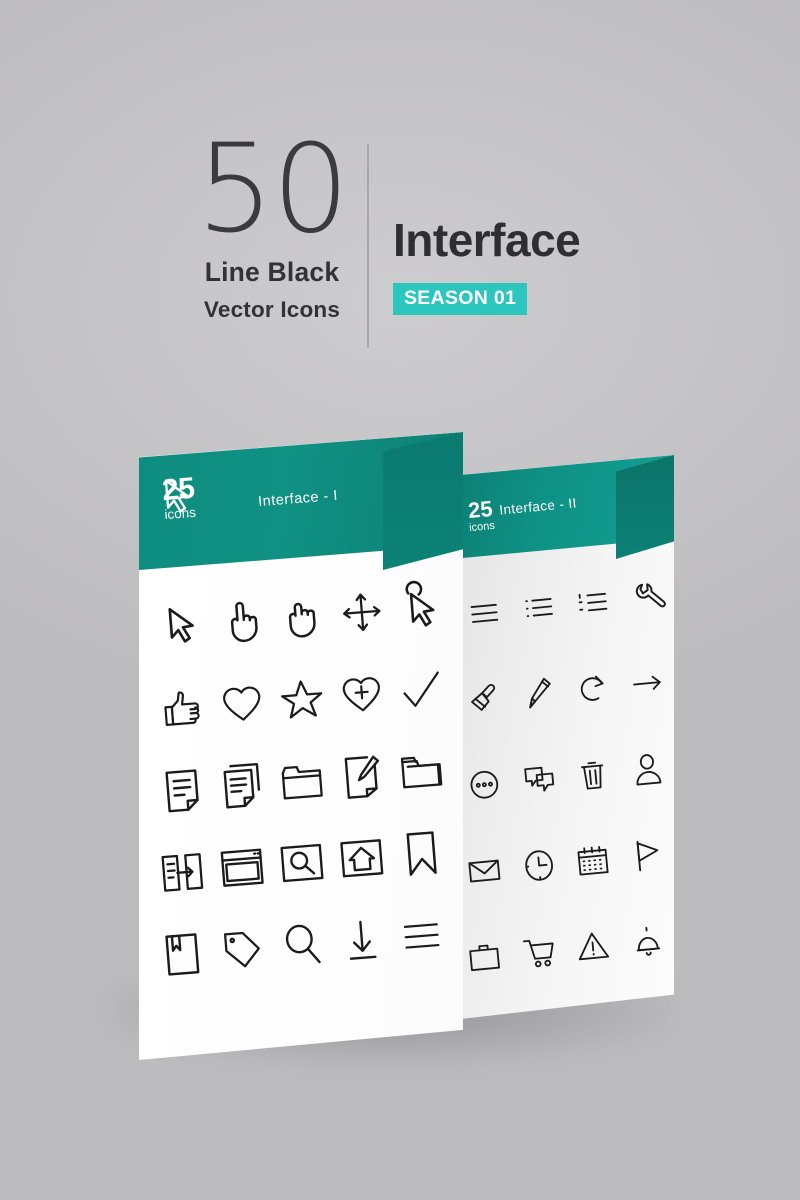 Image resolution: width=800 pixels, height=1200 pixels. Describe the element at coordinates (648, 683) in the screenshot. I see `arrow-right-icon` at that location.